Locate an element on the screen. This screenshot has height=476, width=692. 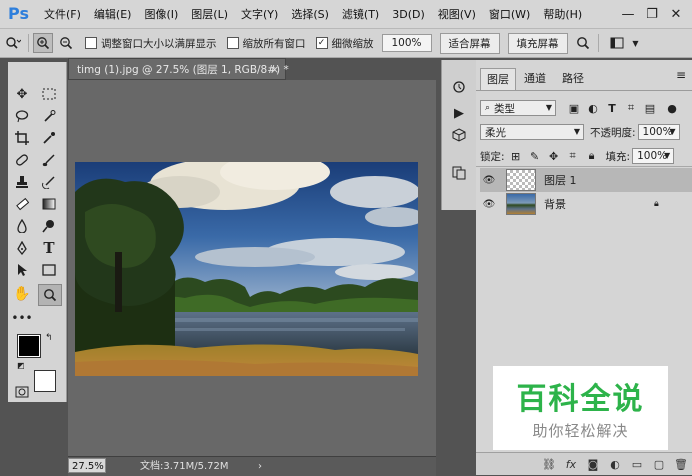
menu-file: 文件(F) is located at coordinates (62, 14).